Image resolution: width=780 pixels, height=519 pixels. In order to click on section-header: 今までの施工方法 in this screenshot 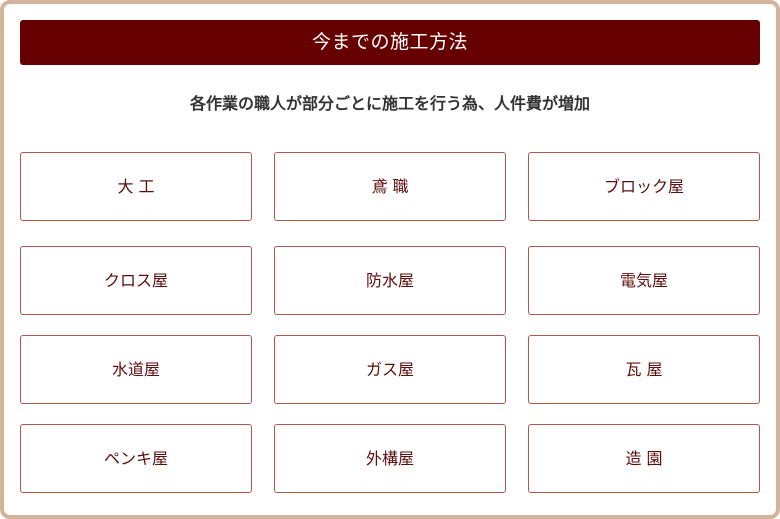, I will do `click(390, 42)`.